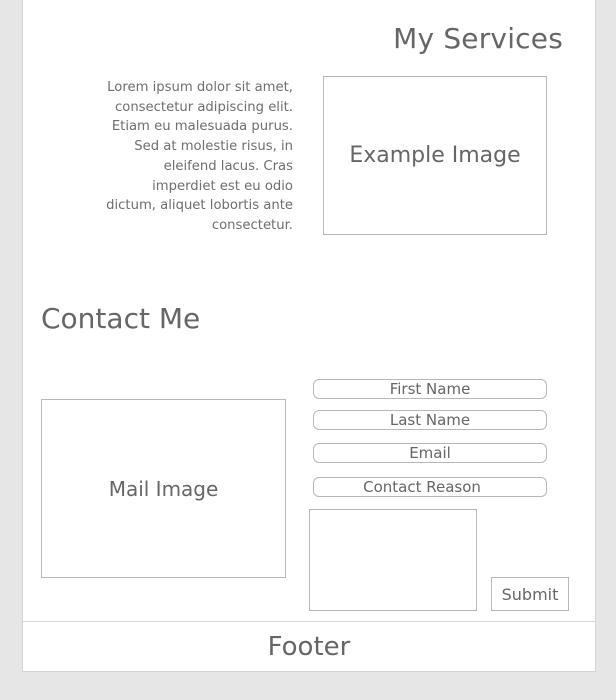 Image resolution: width=616 pixels, height=700 pixels. I want to click on footer-label: Footer, so click(309, 646).